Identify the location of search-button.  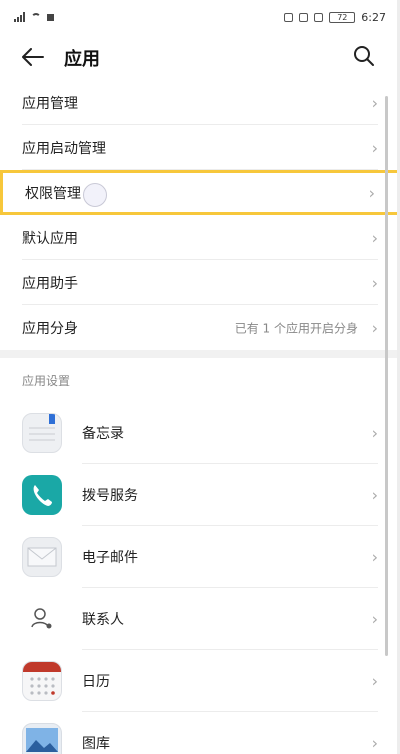
(365, 57).